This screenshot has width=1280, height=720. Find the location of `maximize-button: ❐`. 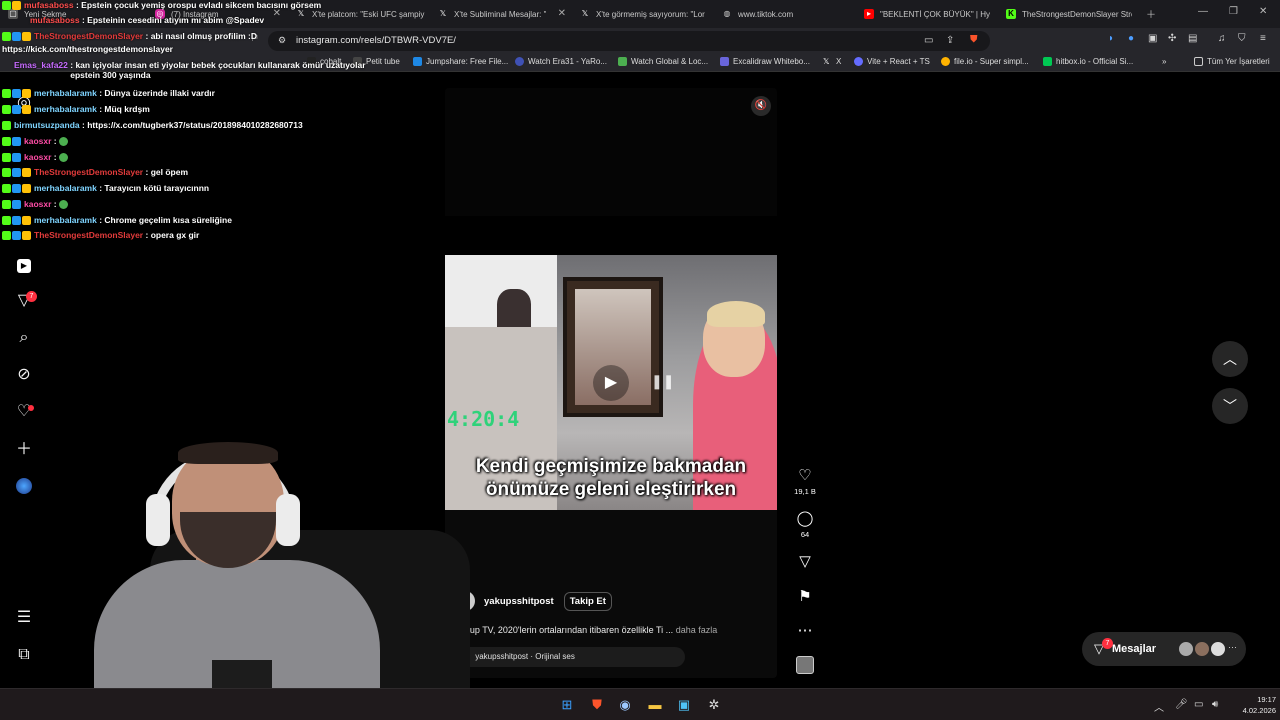

maximize-button: ❐ is located at coordinates (1233, 11).